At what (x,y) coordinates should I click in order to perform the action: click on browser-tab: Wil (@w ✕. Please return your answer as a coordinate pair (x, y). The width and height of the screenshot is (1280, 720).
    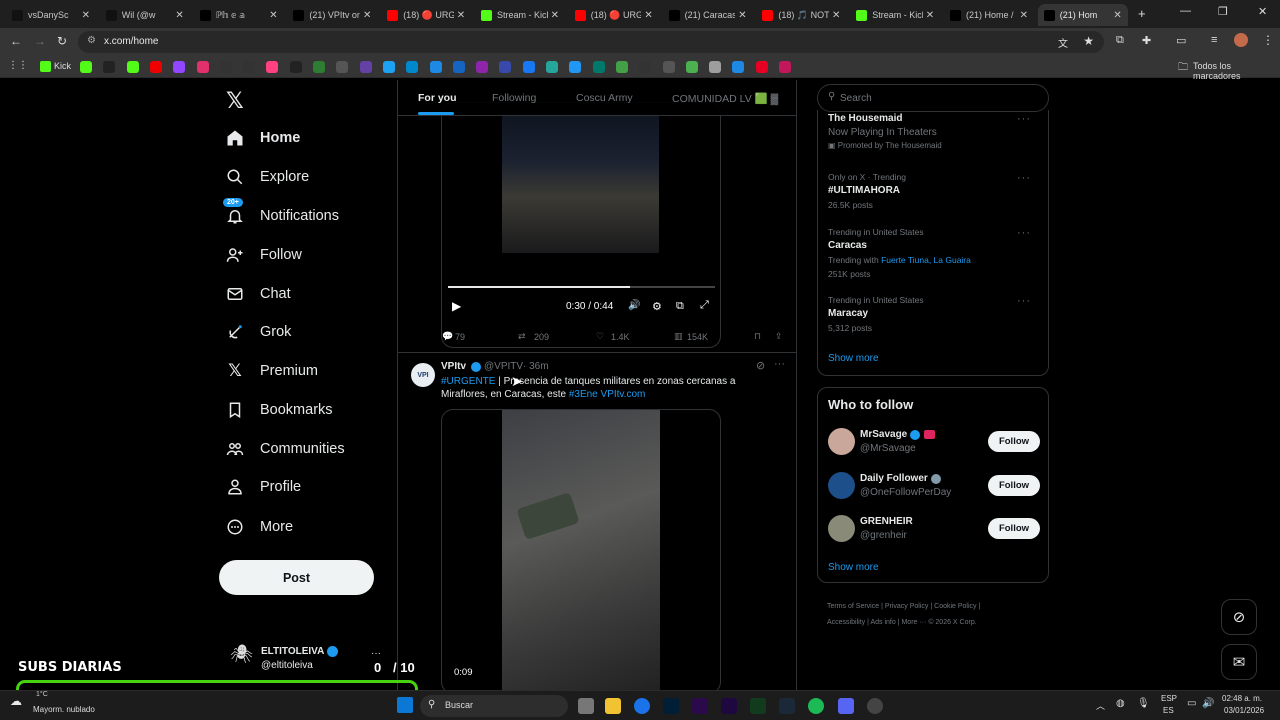
    Looking at the image, I should click on (145, 15).